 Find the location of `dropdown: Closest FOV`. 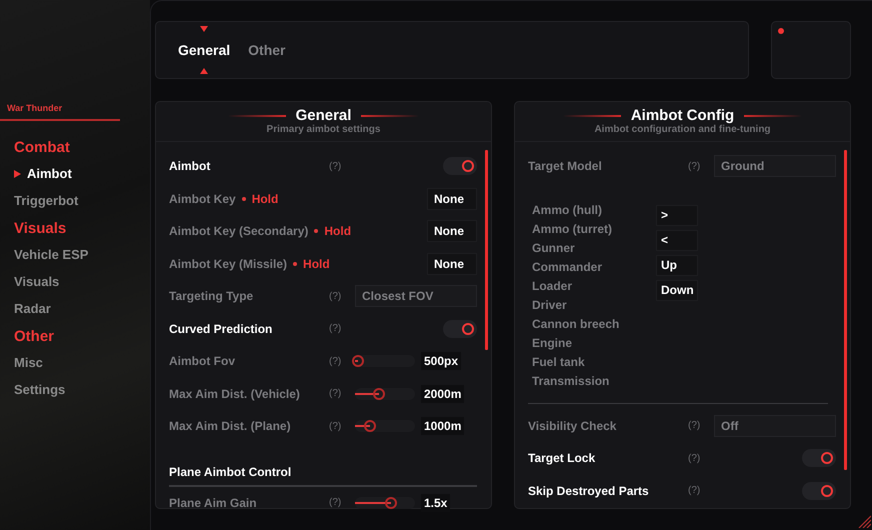

dropdown: Closest FOV is located at coordinates (416, 296).